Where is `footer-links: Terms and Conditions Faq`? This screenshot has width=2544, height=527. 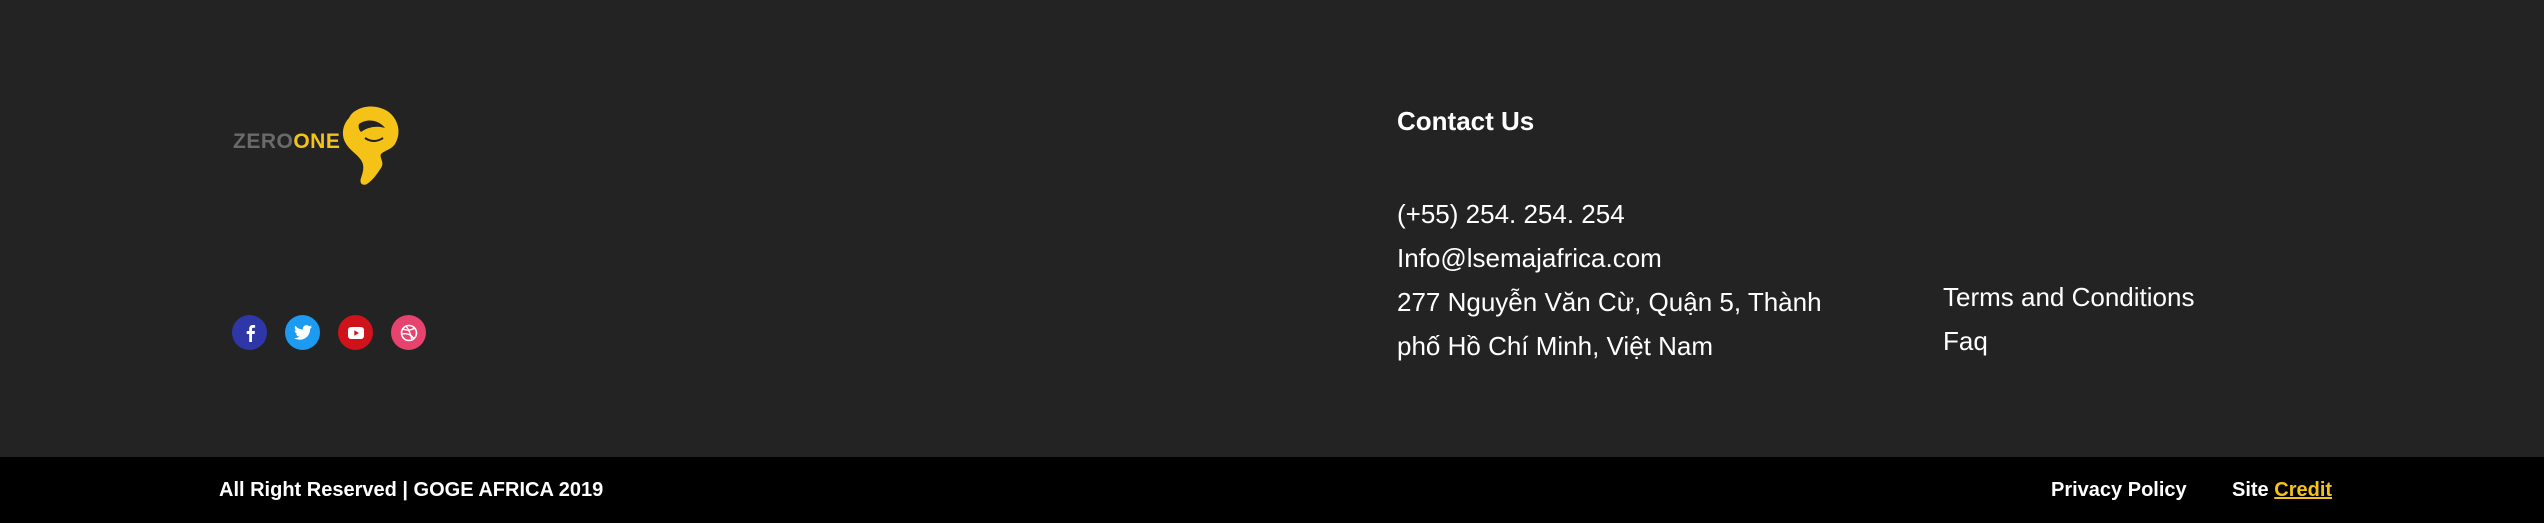
footer-links: Terms and Conditions Faq is located at coordinates (2068, 319).